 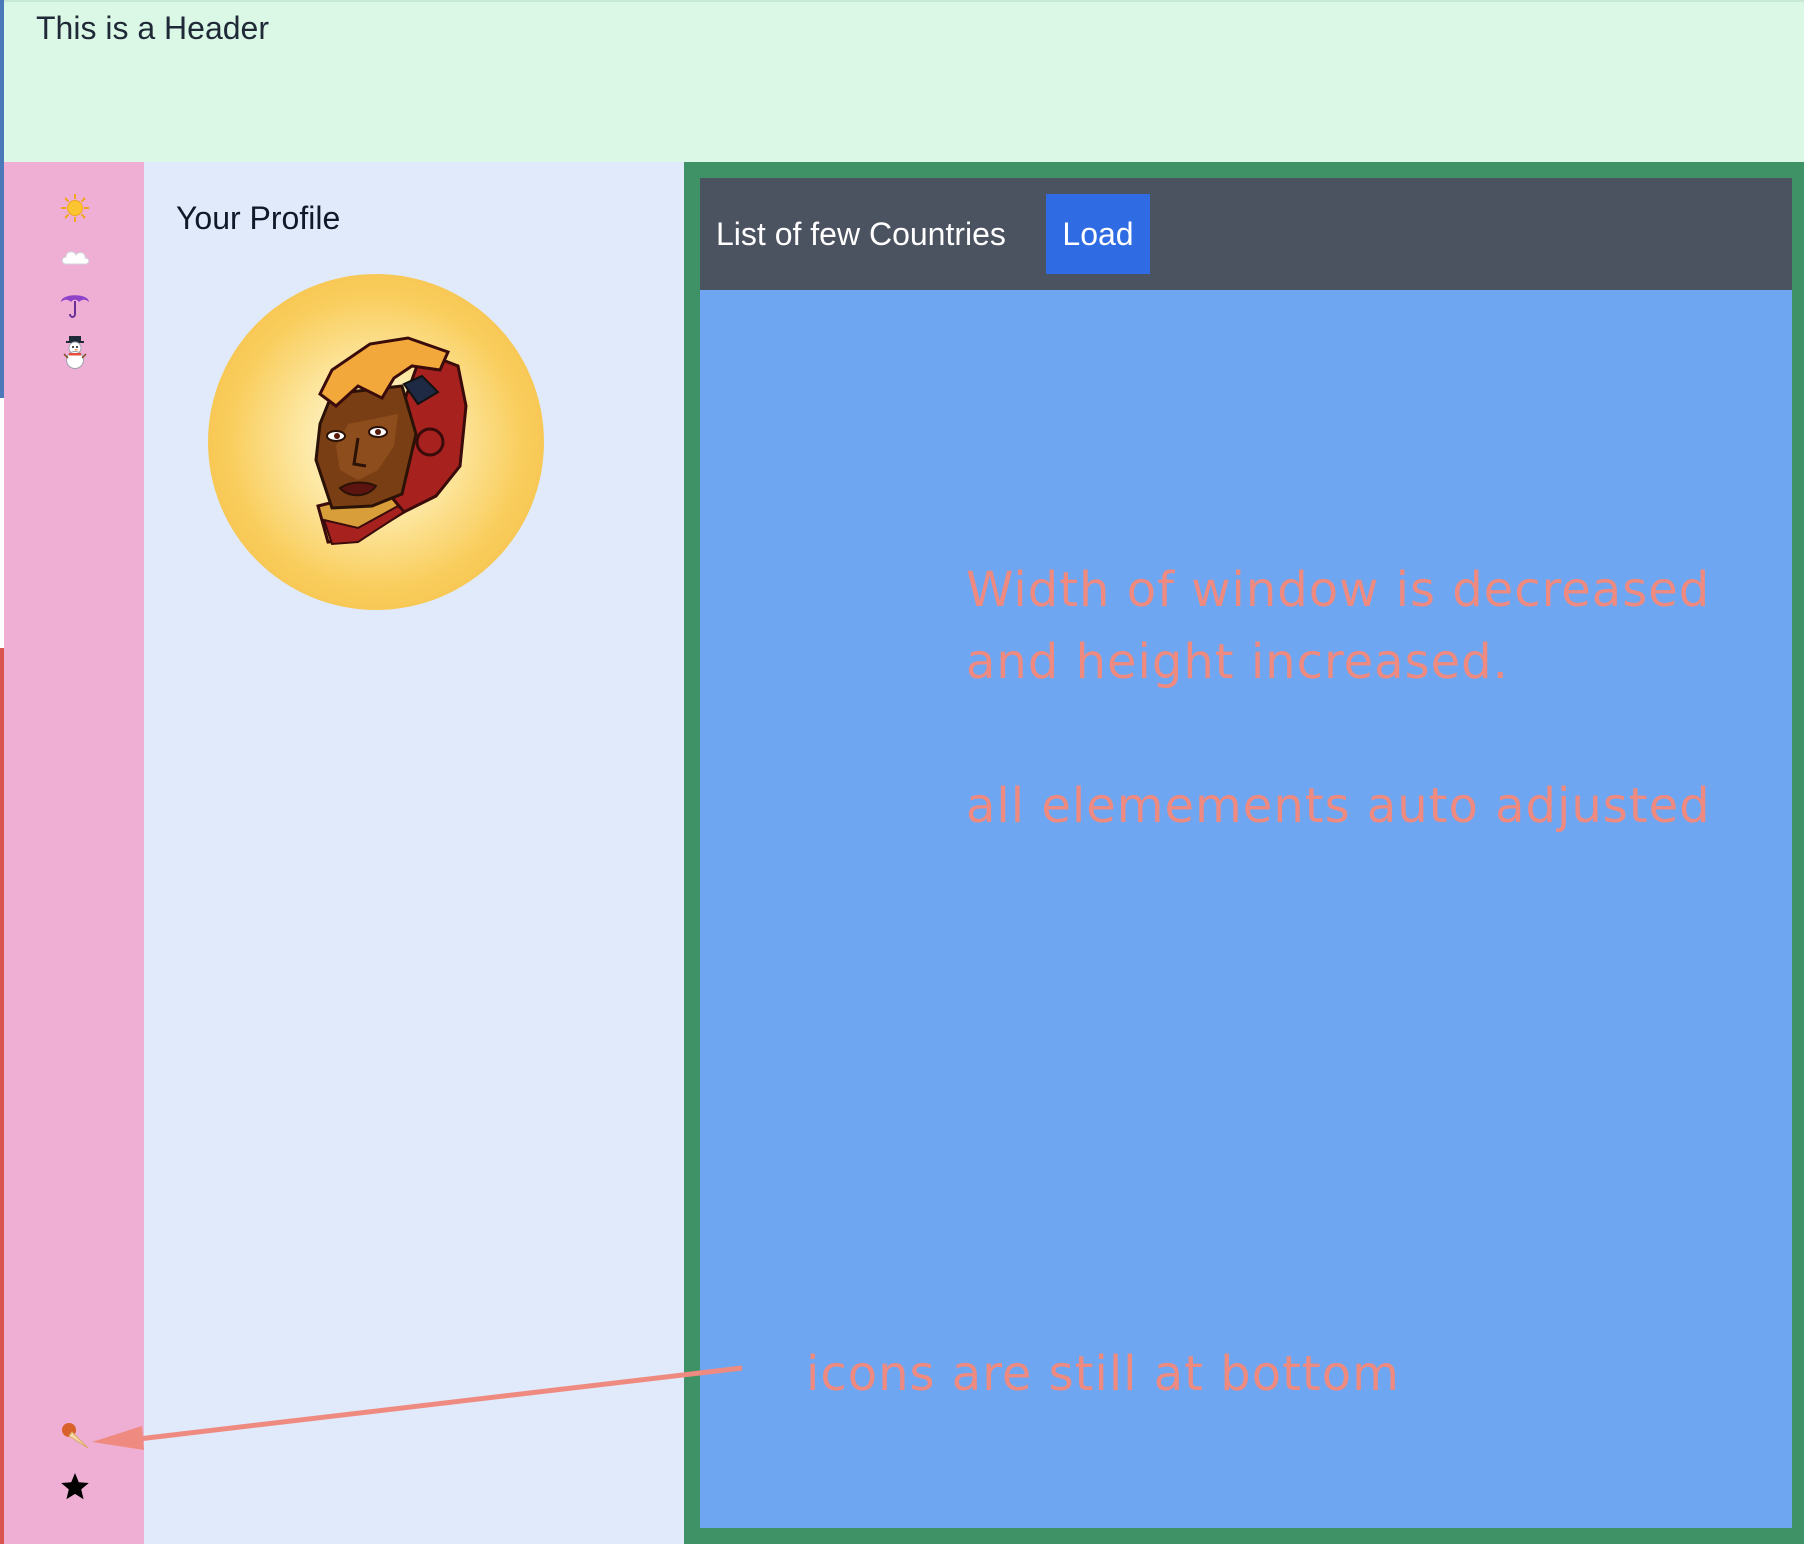 I want to click on annotation-line-4: icons are still at bottom, so click(x=1103, y=1374).